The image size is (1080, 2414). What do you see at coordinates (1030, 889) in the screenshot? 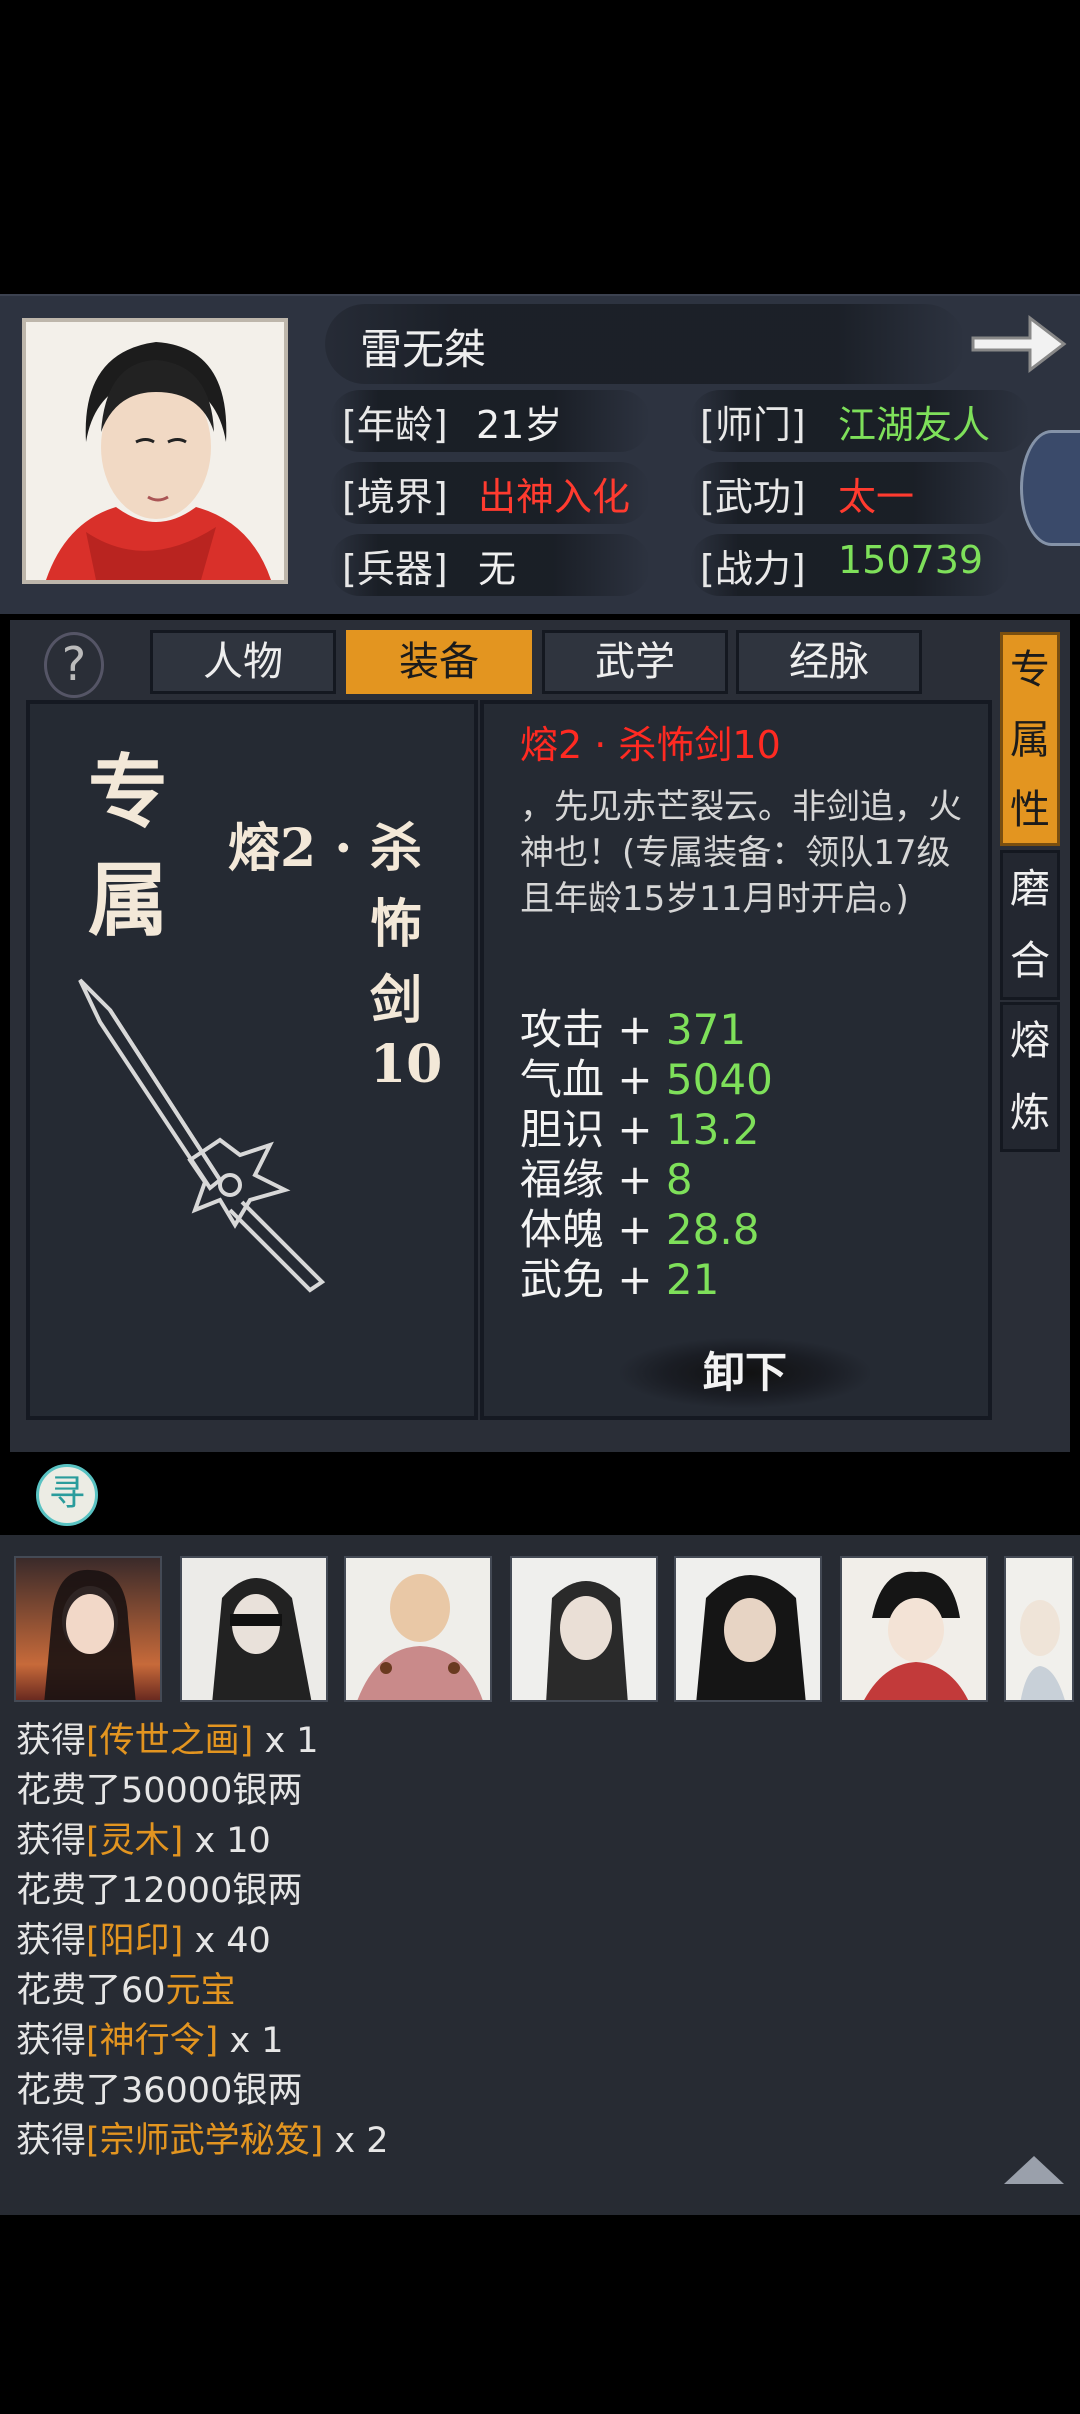
I see `side-tab-char: 磨` at bounding box center [1030, 889].